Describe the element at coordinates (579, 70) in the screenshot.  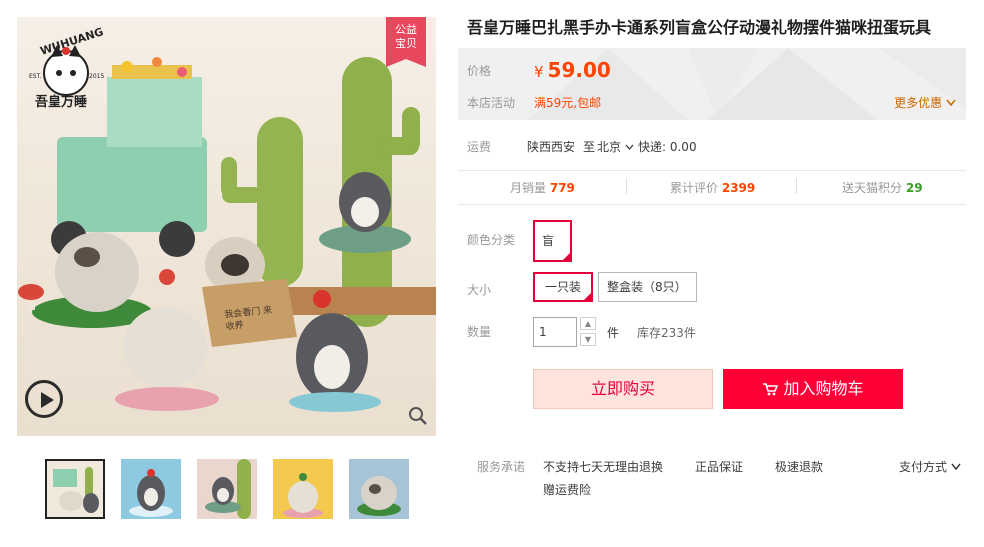
I see `price-number: 59.00` at that location.